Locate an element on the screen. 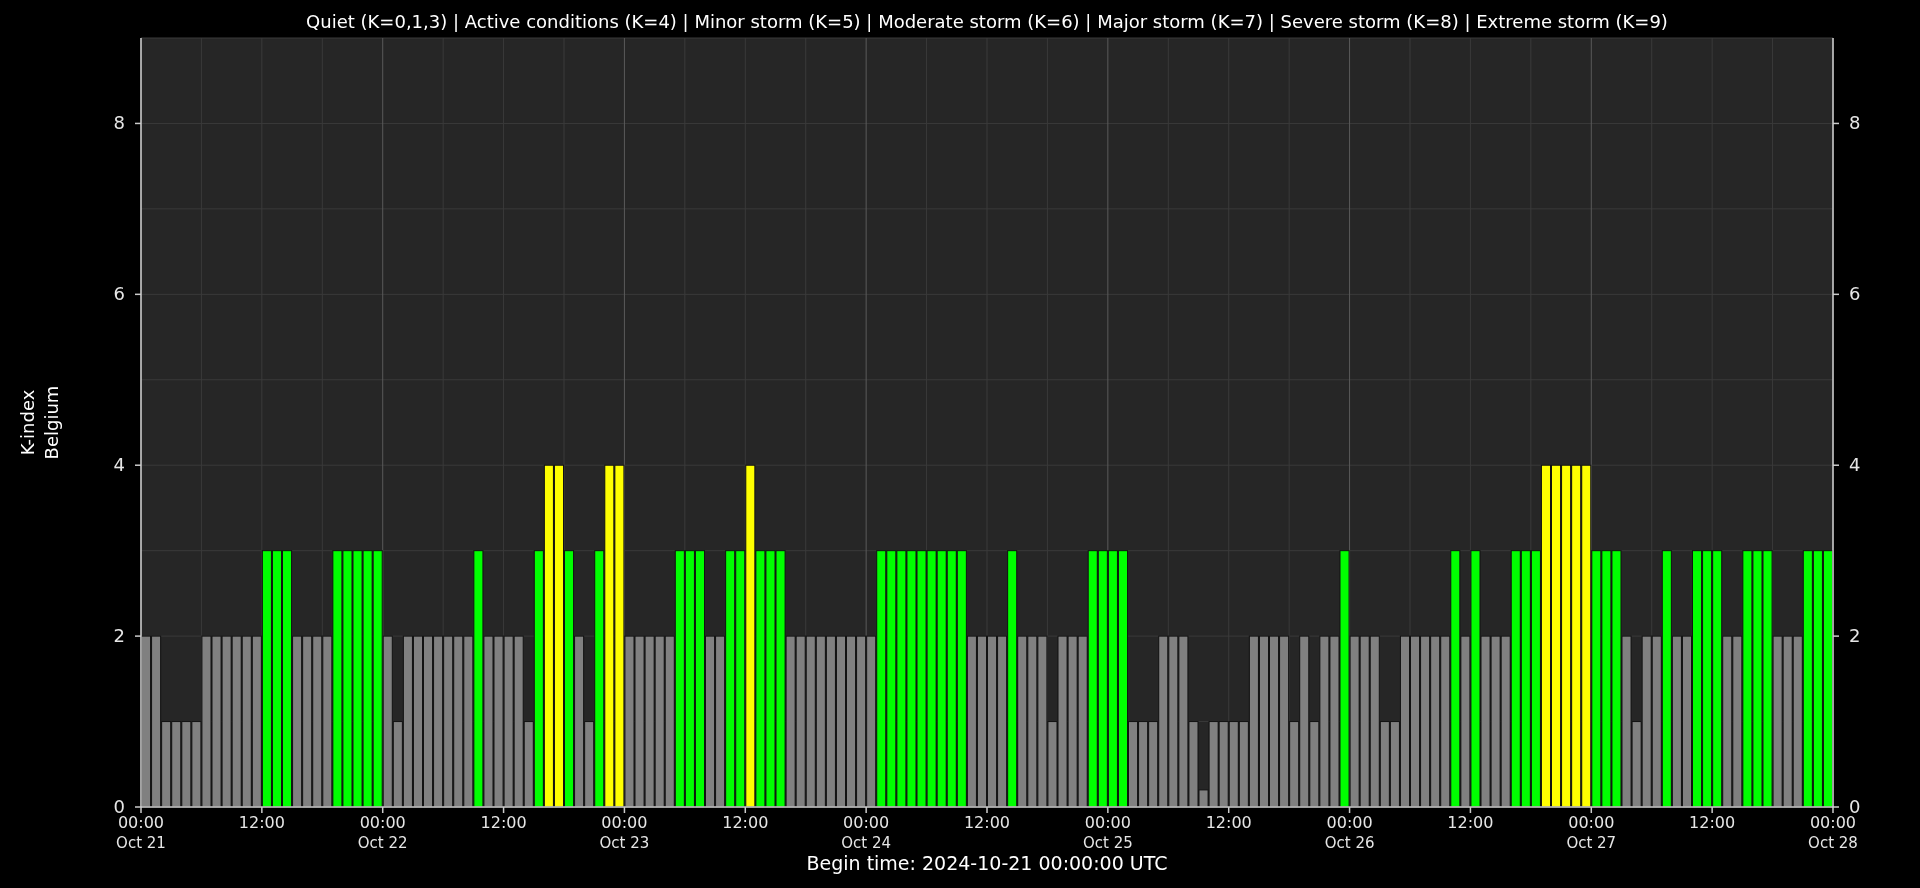 The height and width of the screenshot is (888, 1920). x-tick-label: 00:00 Oct 22 is located at coordinates (382, 832).